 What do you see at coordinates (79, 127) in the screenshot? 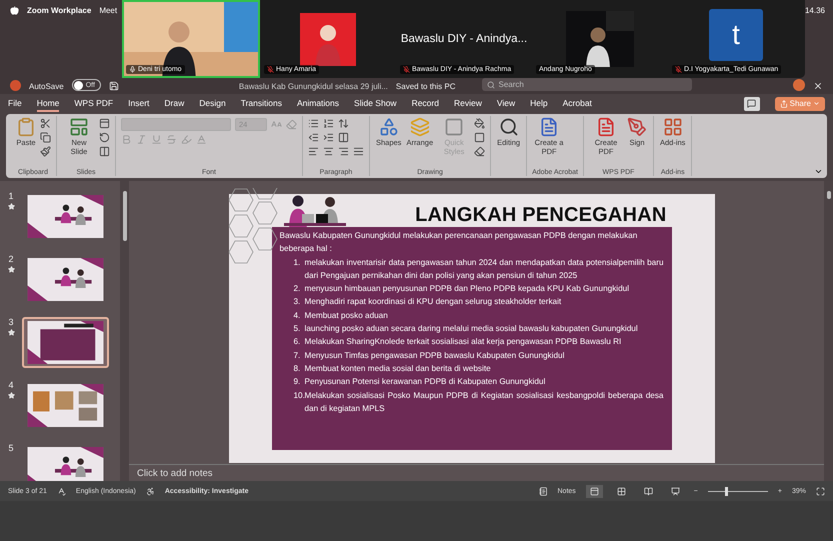
I see `slide-layout-icon` at bounding box center [79, 127].